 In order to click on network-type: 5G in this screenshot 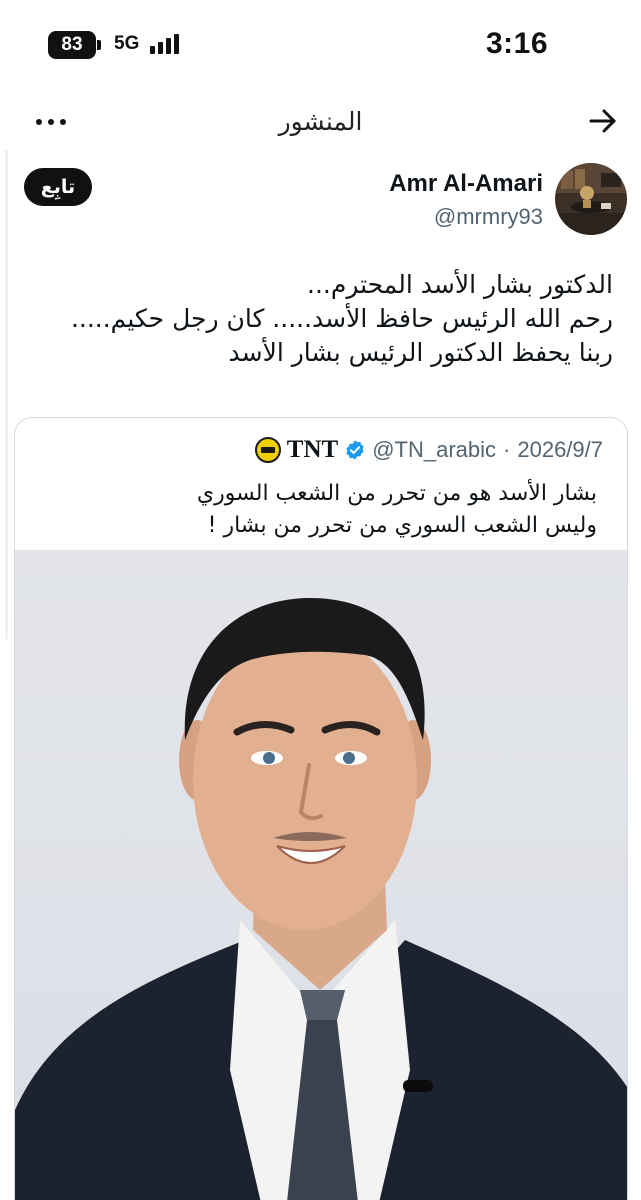, I will do `click(127, 43)`.